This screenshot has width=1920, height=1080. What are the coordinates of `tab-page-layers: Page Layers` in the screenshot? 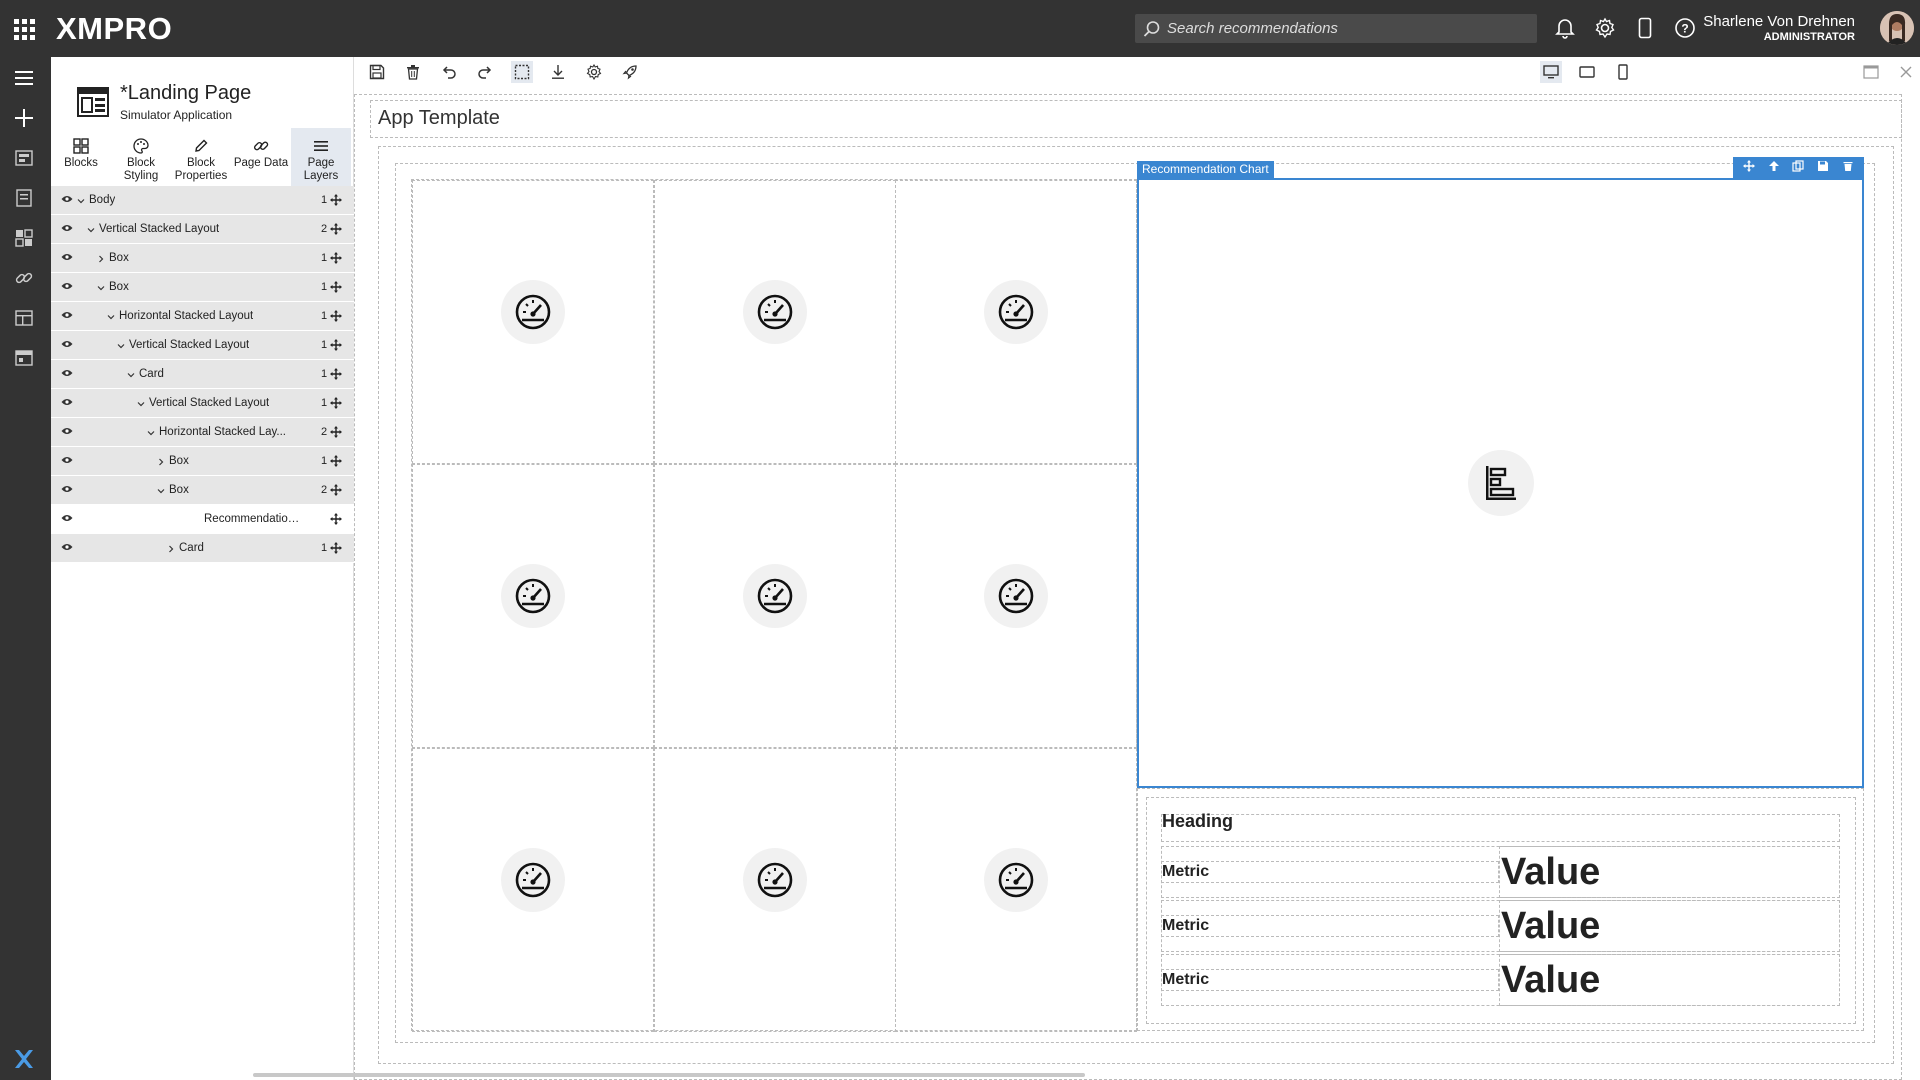 It's located at (321, 157).